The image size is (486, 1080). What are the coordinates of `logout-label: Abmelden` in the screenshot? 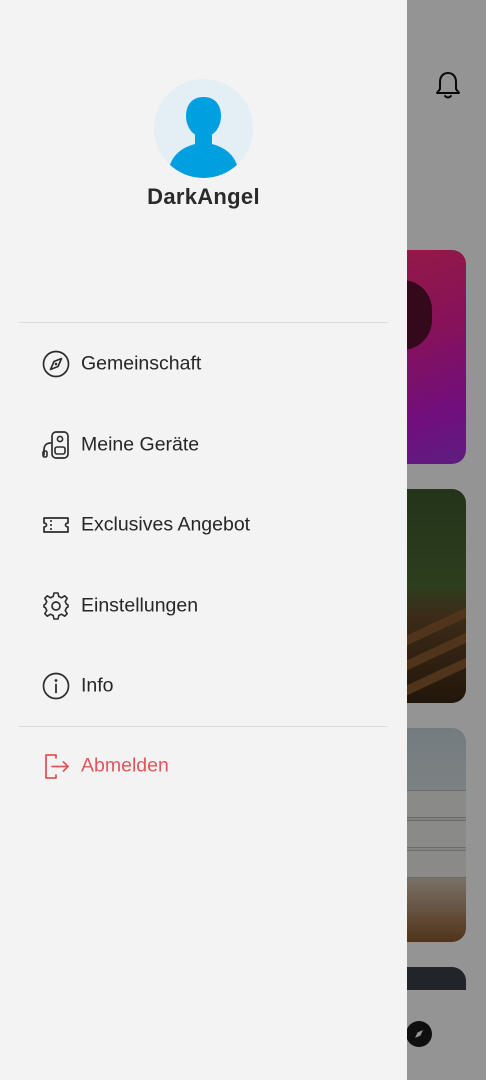 It's located at (125, 765).